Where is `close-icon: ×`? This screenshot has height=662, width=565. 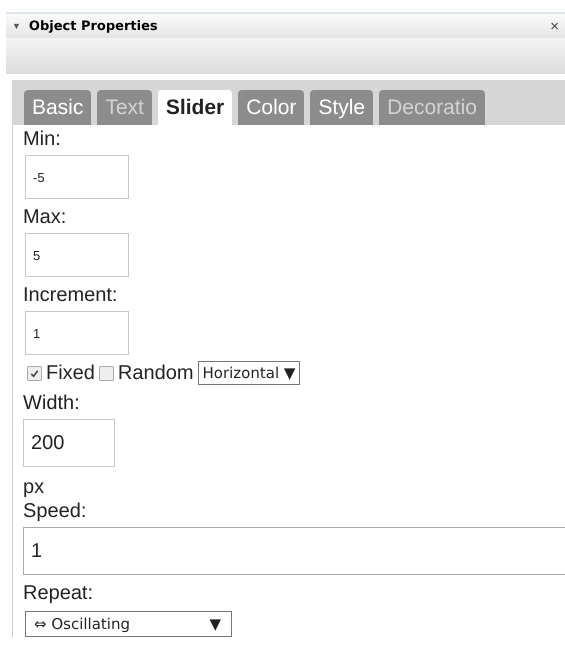
close-icon: × is located at coordinates (554, 26).